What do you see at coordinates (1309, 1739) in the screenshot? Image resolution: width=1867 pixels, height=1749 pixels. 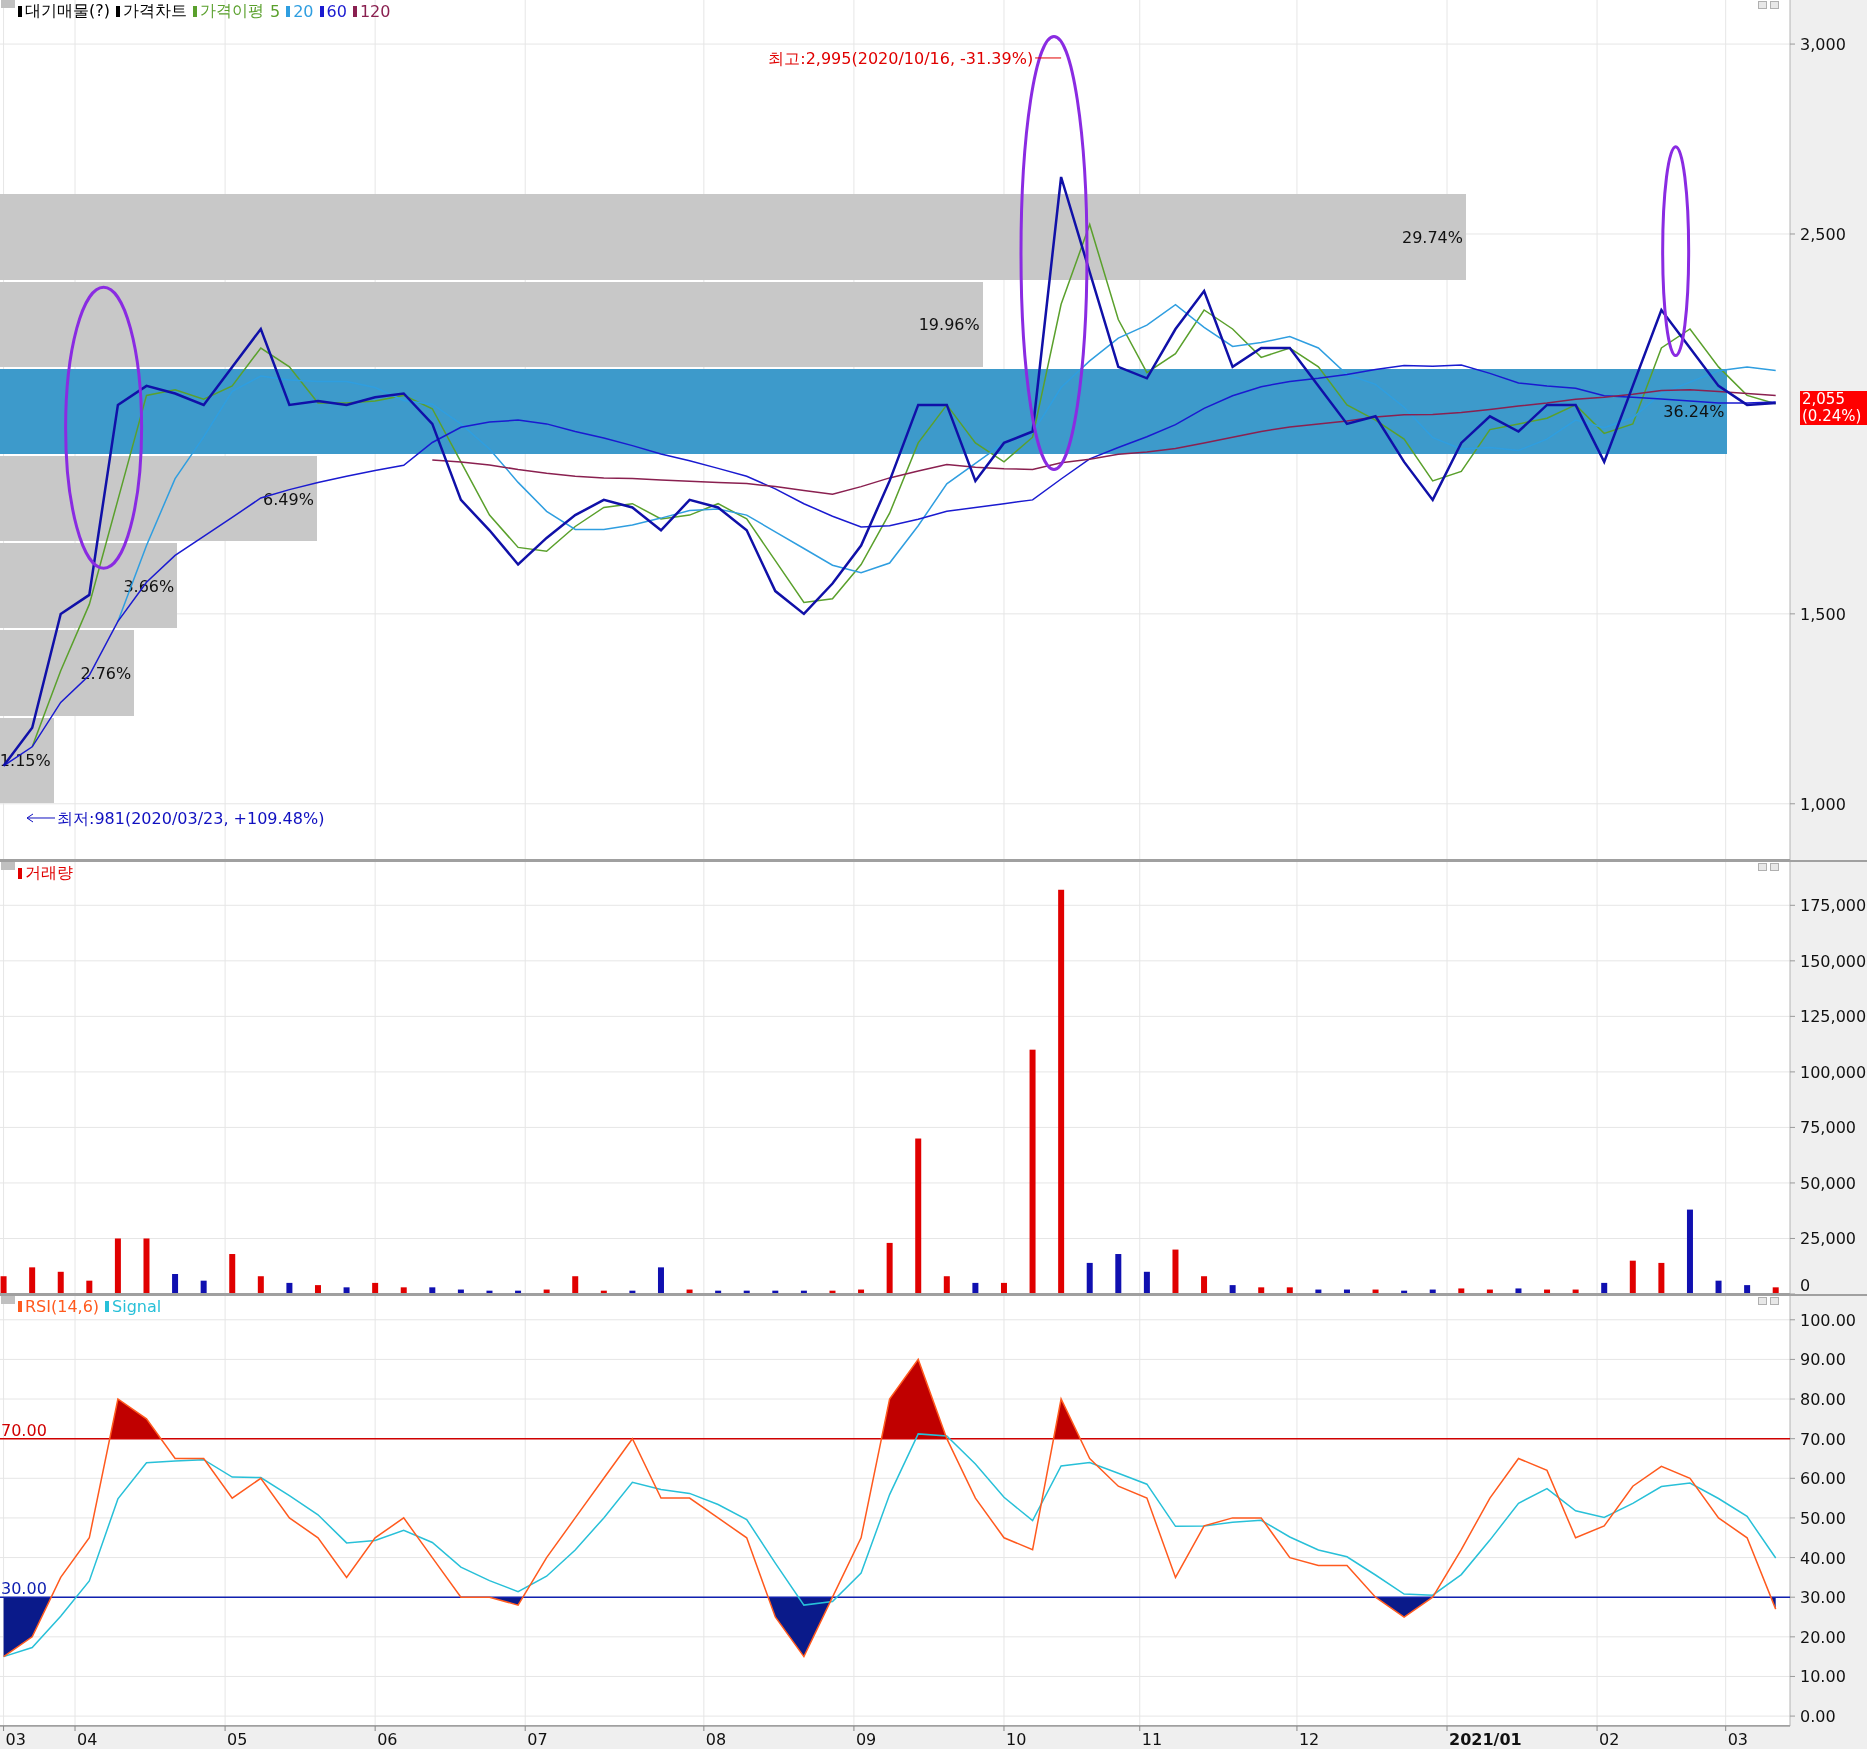 I see `axis-label: 12` at bounding box center [1309, 1739].